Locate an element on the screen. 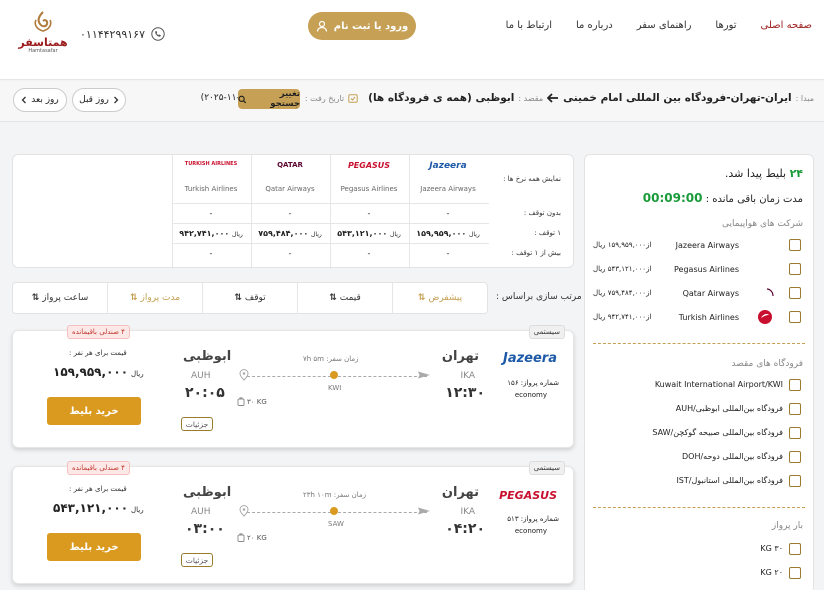  sort-time: ساعت پرواز ⇅ is located at coordinates (60, 298).